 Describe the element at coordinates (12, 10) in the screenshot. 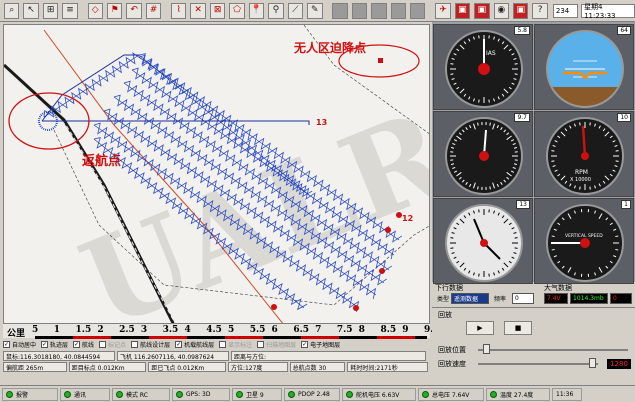

I see `zoom-icon: ⌕` at that location.